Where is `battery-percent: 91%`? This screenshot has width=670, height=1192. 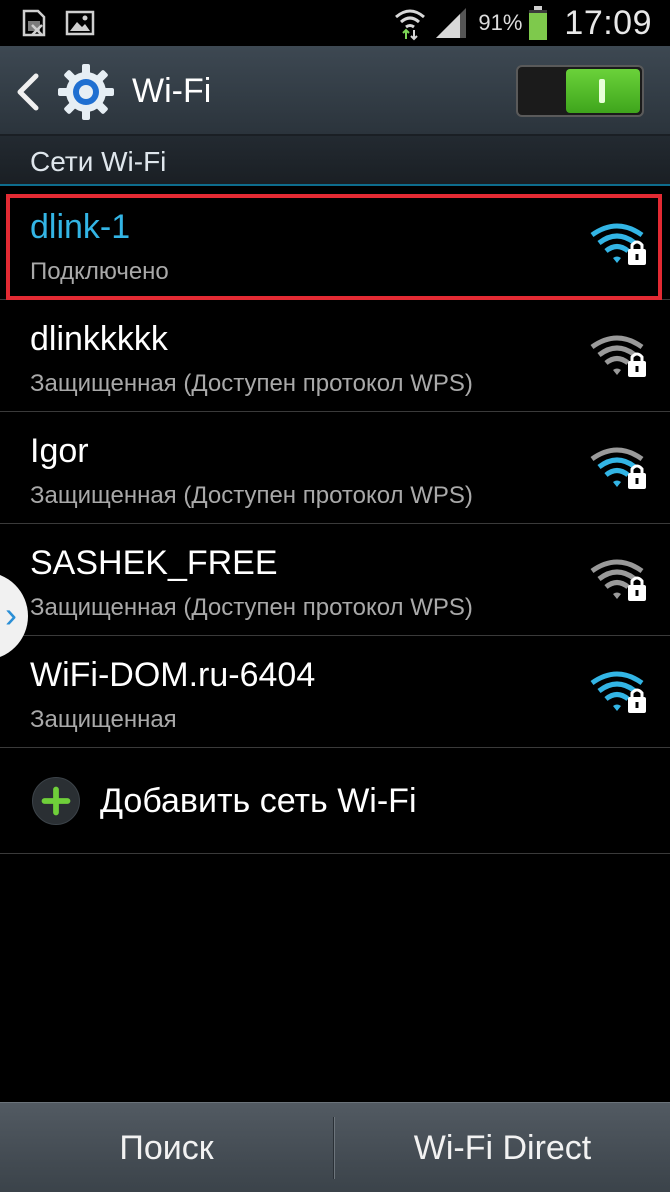
battery-percent: 91% is located at coordinates (500, 22).